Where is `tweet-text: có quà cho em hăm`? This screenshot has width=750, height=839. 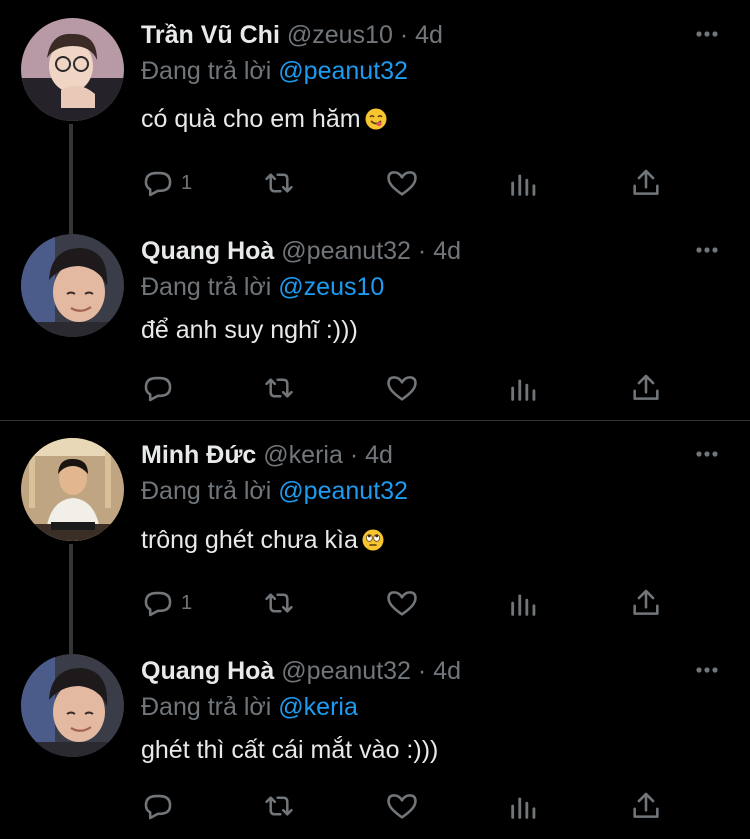
tweet-text: có quà cho em hăm is located at coordinates (264, 119).